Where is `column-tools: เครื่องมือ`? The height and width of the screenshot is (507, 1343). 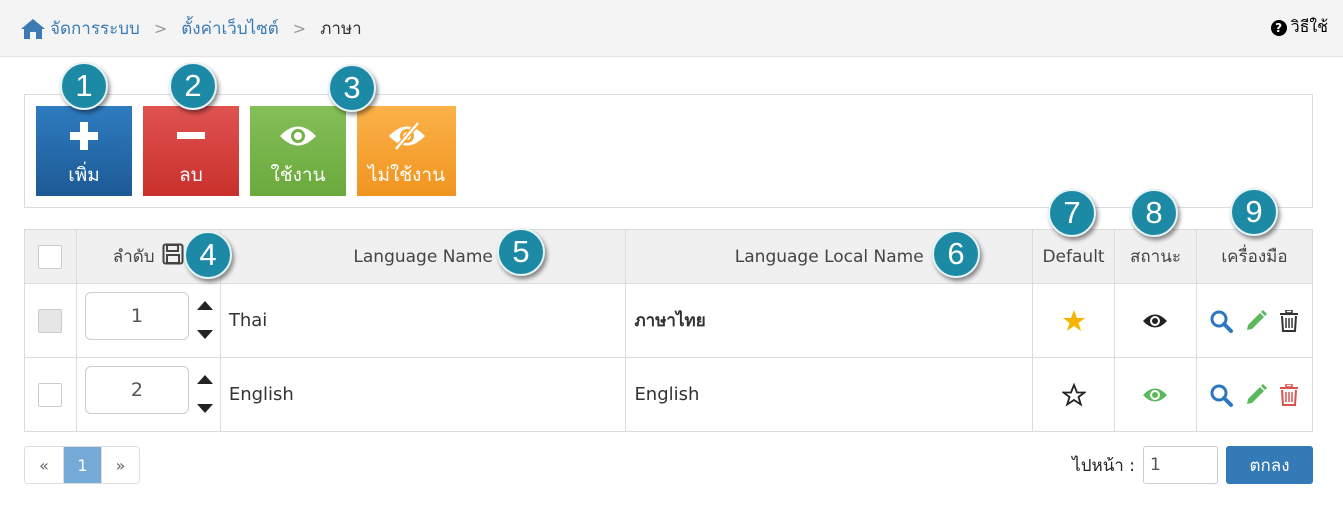
column-tools: เครื่องมือ is located at coordinates (1254, 256).